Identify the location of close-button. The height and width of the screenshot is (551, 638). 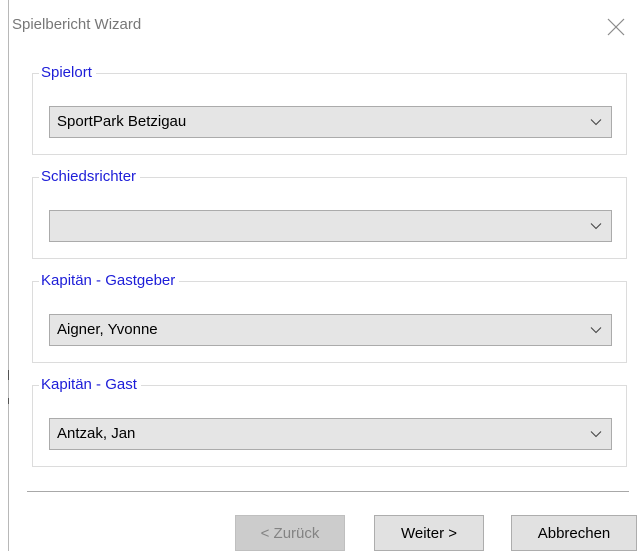
(616, 27).